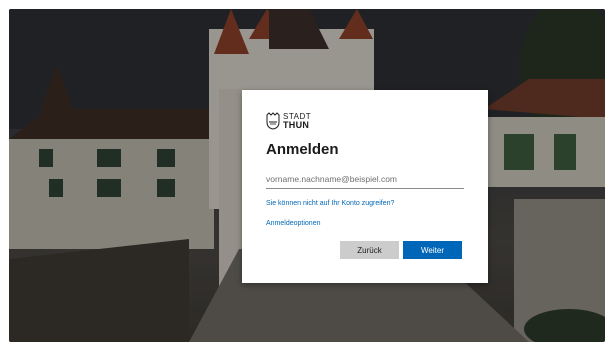 This screenshot has height=345, width=612. Describe the element at coordinates (369, 250) in the screenshot. I see `back-button: Zurück` at that location.